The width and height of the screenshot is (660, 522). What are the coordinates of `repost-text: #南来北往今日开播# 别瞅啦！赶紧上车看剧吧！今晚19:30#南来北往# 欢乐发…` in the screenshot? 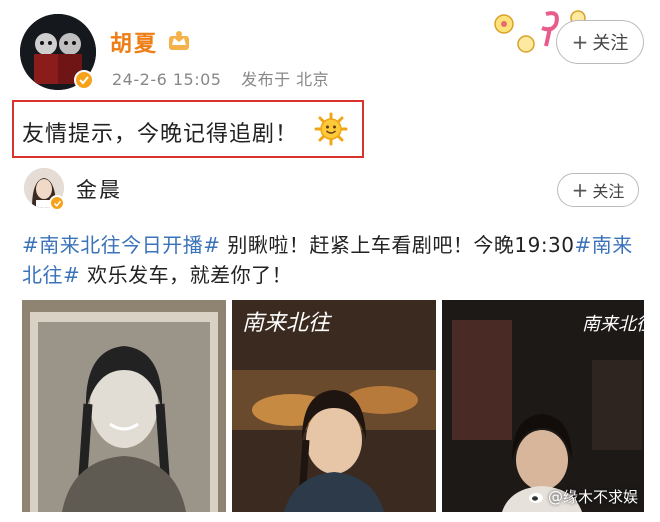 It's located at (332, 260).